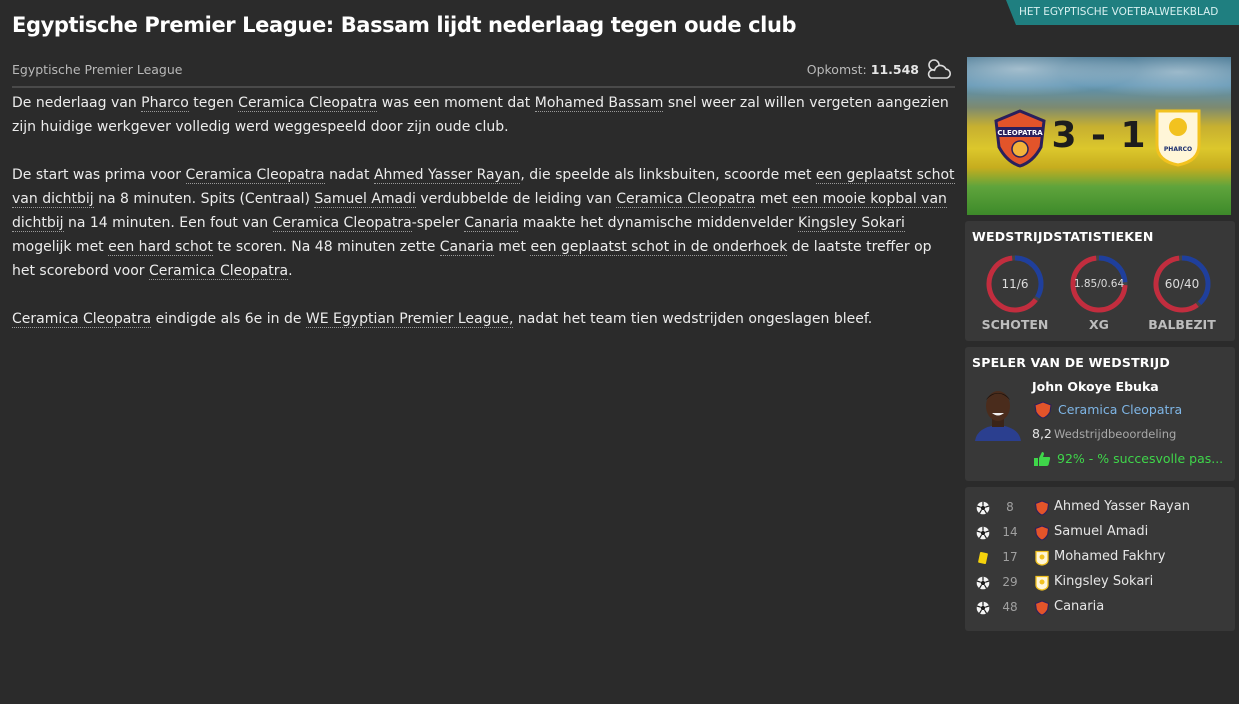 Image resolution: width=1239 pixels, height=704 pixels. I want to click on event-row: 29 Kingsley Sokari, so click(1100, 582).